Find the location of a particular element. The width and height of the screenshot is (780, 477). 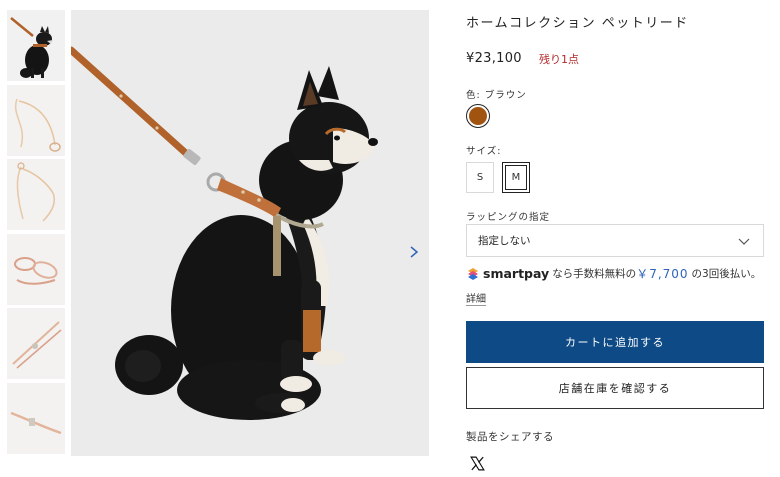

smartpay-brand: smartpay is located at coordinates (516, 273).